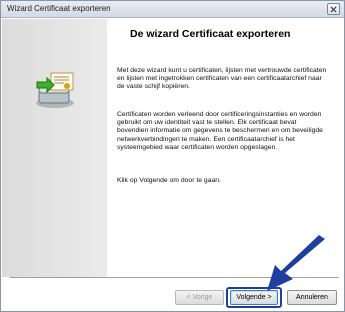 Image resolution: width=345 pixels, height=312 pixels. Describe the element at coordinates (169, 180) in the screenshot. I see `continue-paragraph: Klik op Volgende om door te gaan.` at that location.